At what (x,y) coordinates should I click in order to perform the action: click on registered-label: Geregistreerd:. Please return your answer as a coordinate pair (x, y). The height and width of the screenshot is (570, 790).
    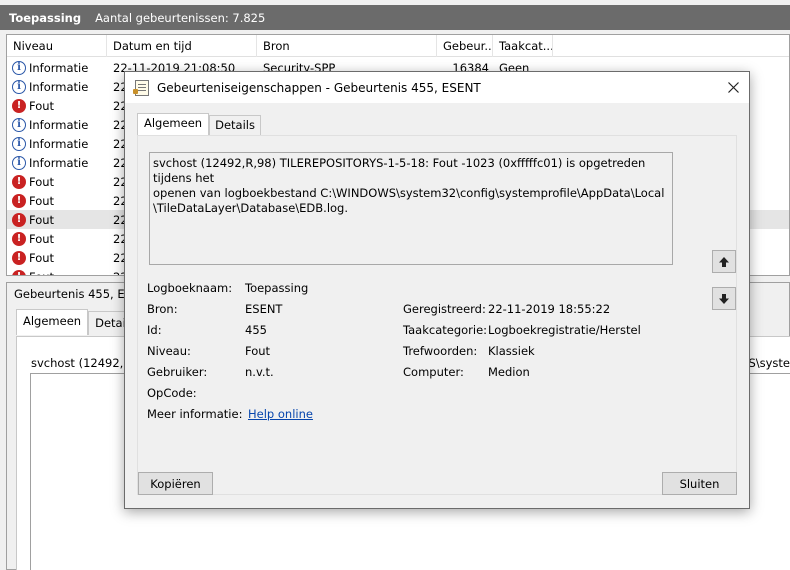
    Looking at the image, I should click on (444, 309).